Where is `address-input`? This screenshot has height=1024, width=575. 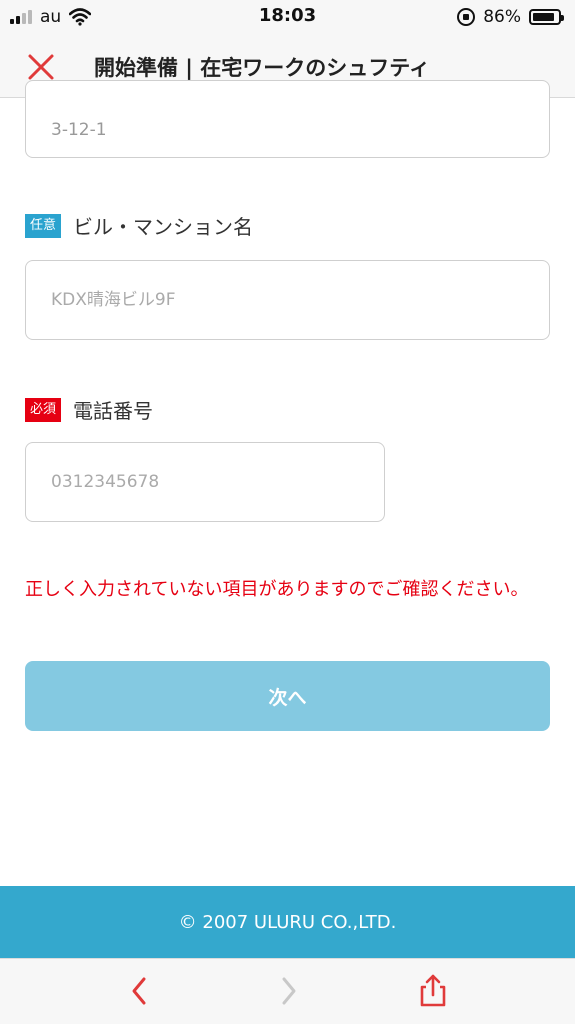 address-input is located at coordinates (287, 119).